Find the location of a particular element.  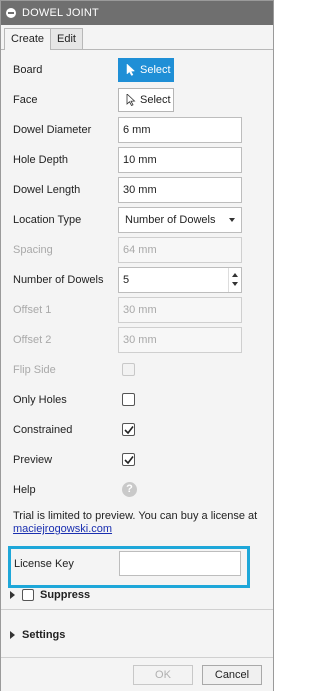

tab-bar: Create Edit is located at coordinates (137, 37).